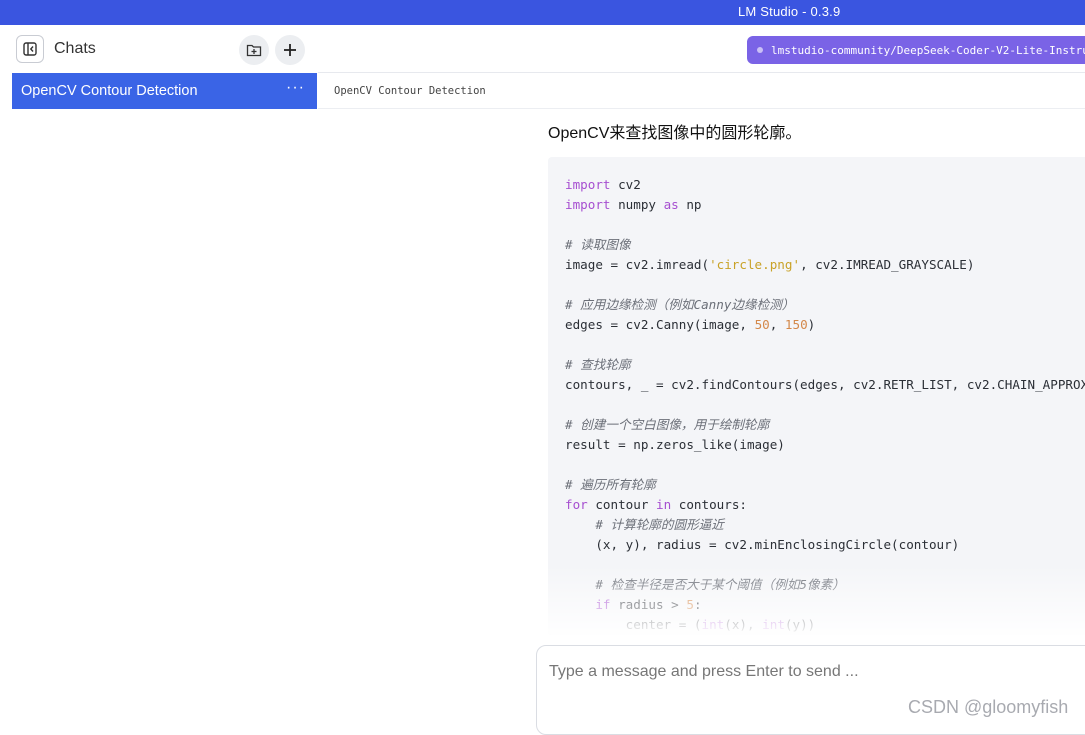 This screenshot has width=1085, height=735. Describe the element at coordinates (542, 12) in the screenshot. I see `title-bar: LM Studio - 0.3.9` at that location.